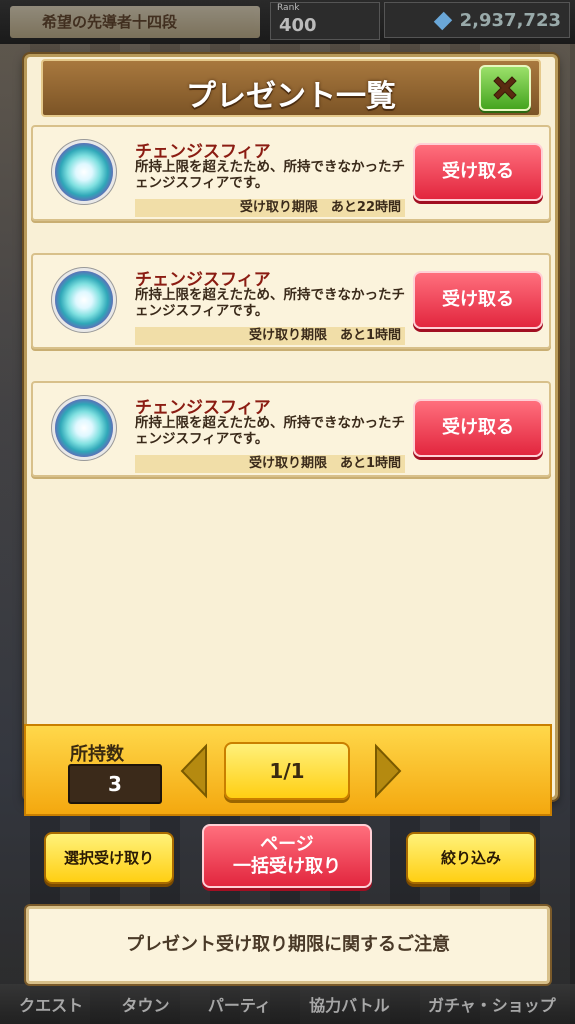 This screenshot has width=575, height=1024. What do you see at coordinates (492, 1004) in the screenshot?
I see `nav-gacha-shop: ガチャ・ショップ` at bounding box center [492, 1004].